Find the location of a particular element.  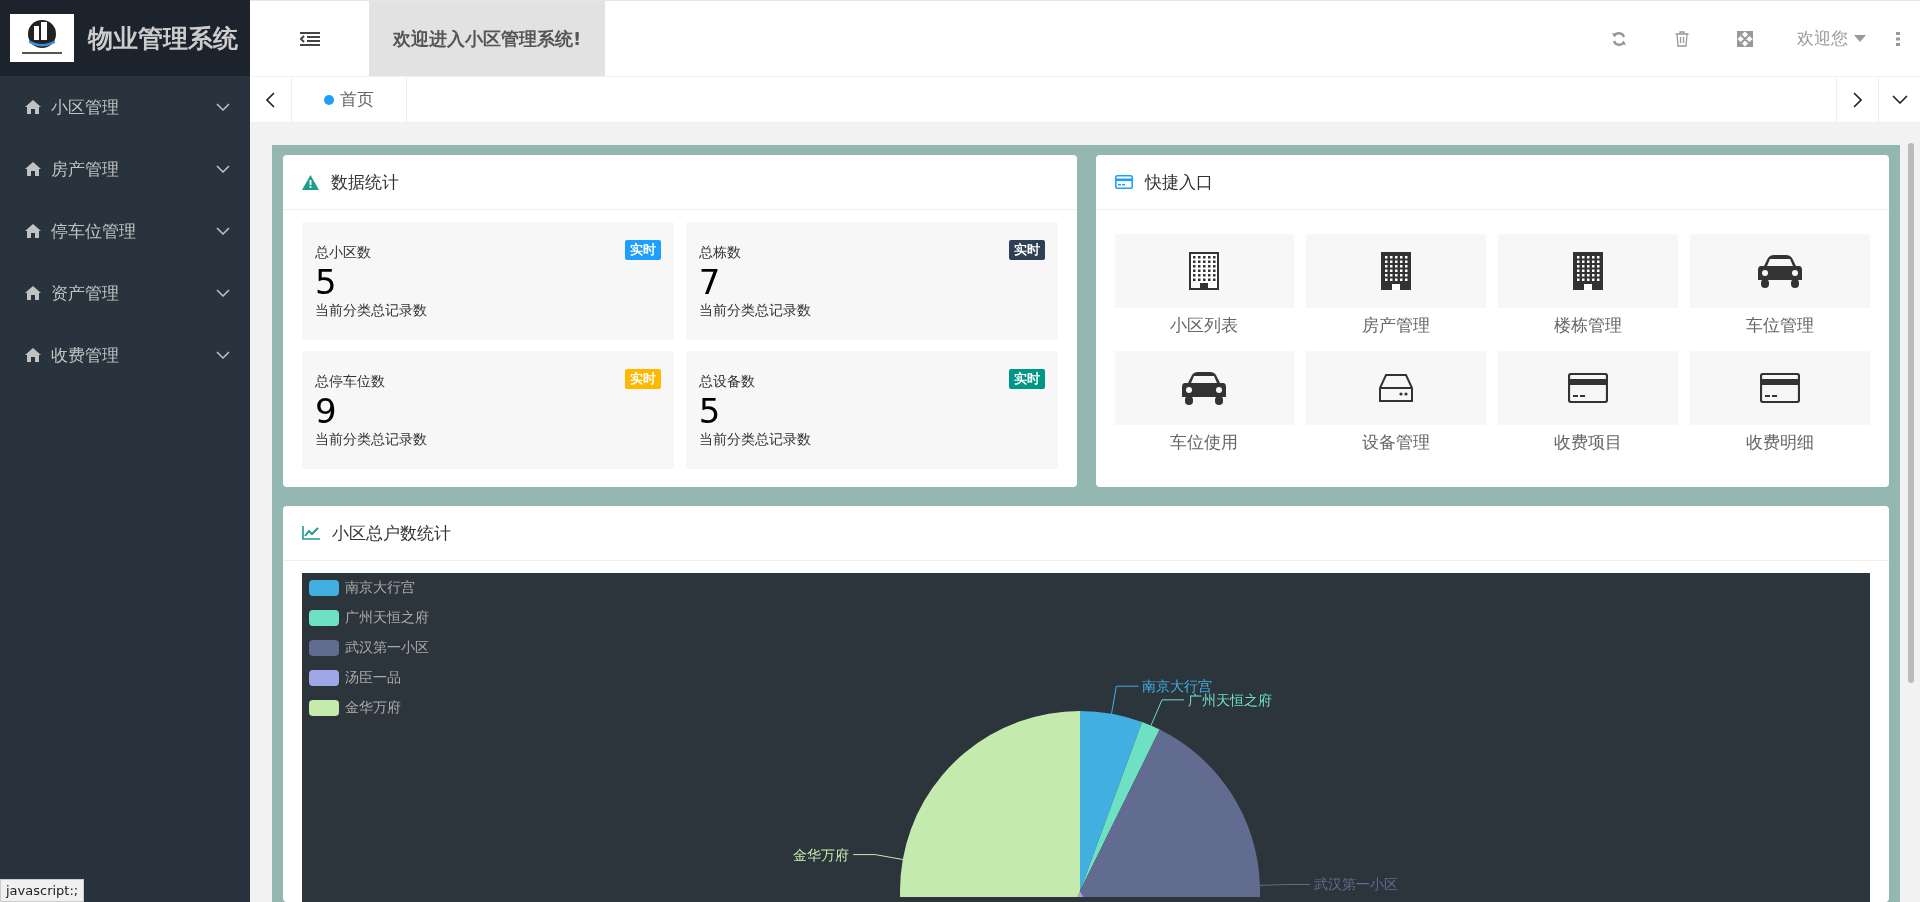

legend-label: 广州天恒之府 is located at coordinates (387, 618).